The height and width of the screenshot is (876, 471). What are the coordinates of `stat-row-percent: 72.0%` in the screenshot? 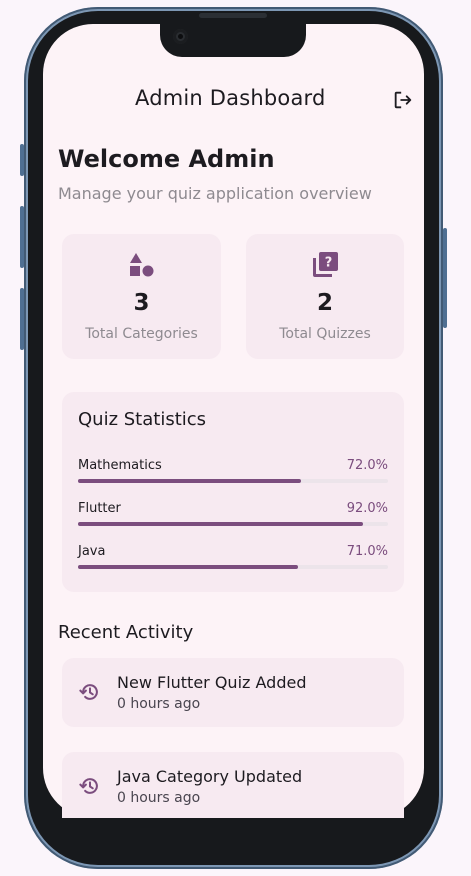 It's located at (367, 465).